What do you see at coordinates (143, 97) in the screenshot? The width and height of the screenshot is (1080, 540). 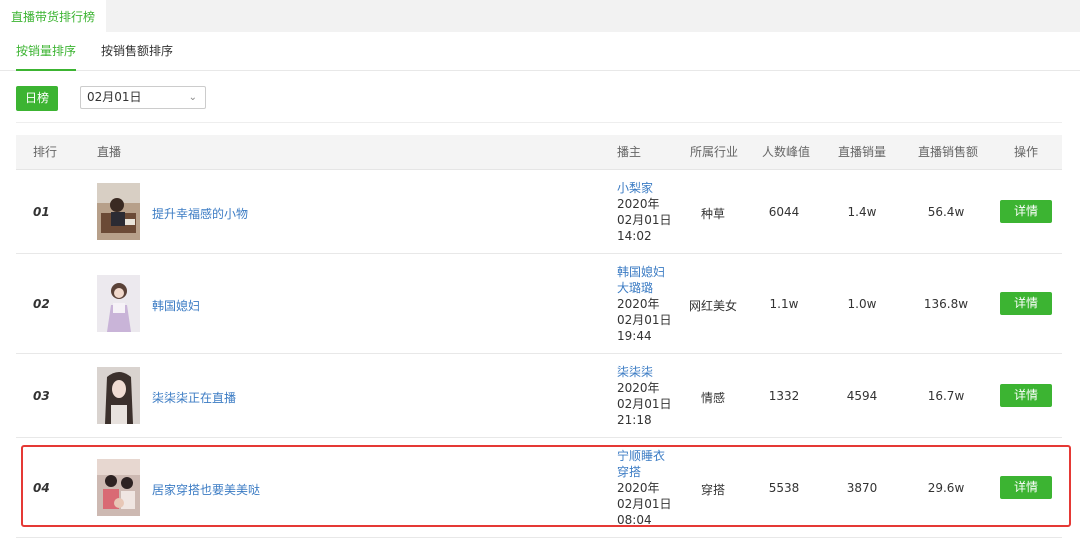 I see `date-select: 02月01日 ⌄` at bounding box center [143, 97].